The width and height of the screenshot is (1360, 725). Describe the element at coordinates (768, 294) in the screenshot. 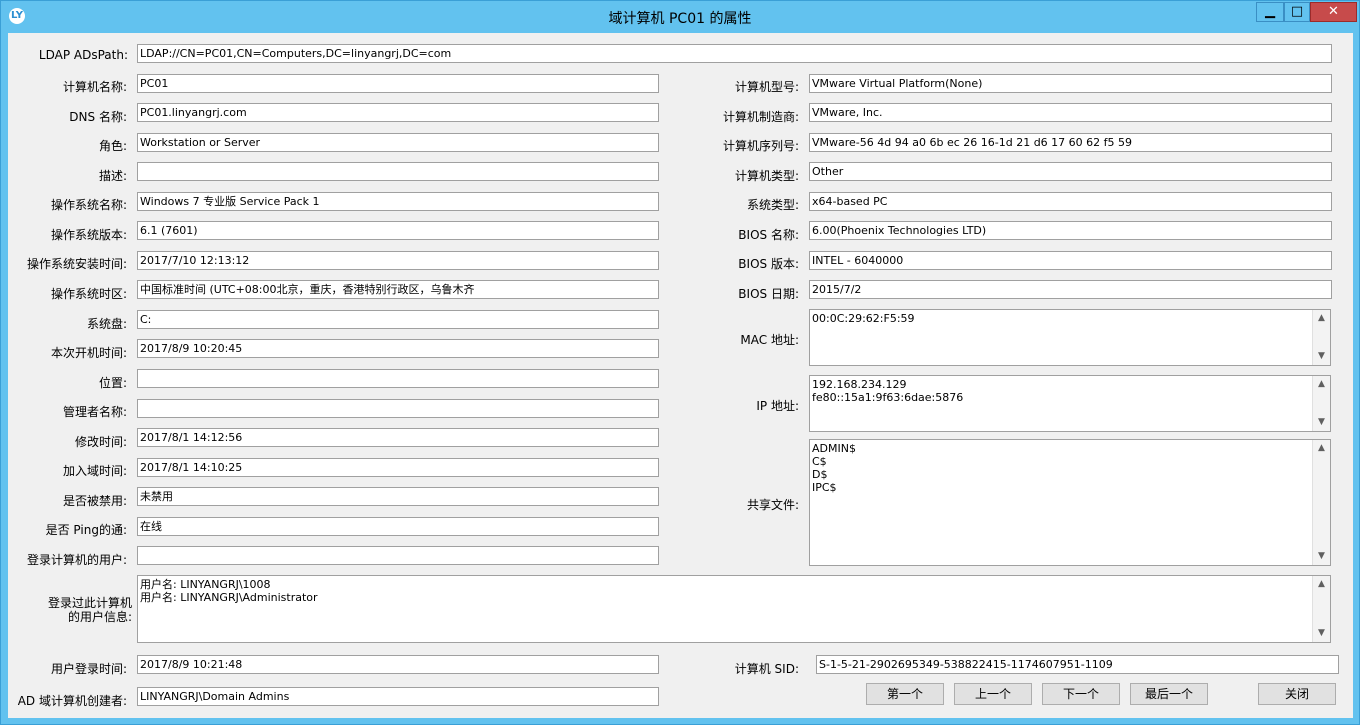

I see `bios-date-label: BIOS 日期:` at that location.